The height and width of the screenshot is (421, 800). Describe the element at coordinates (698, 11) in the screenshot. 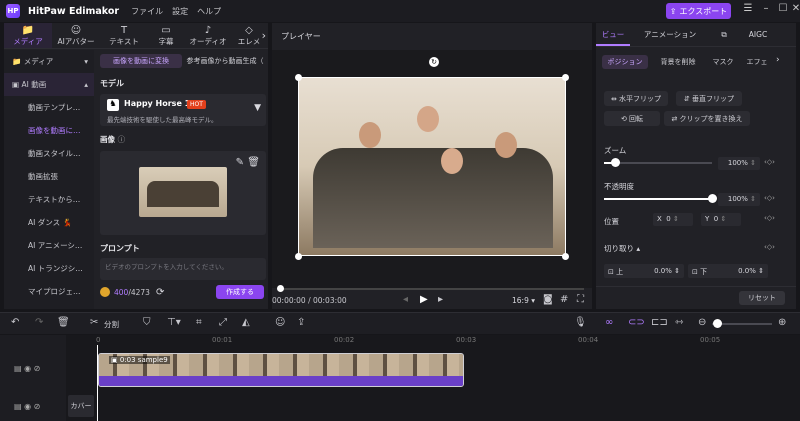

I see `export-button: ⇪ エクスポート` at that location.